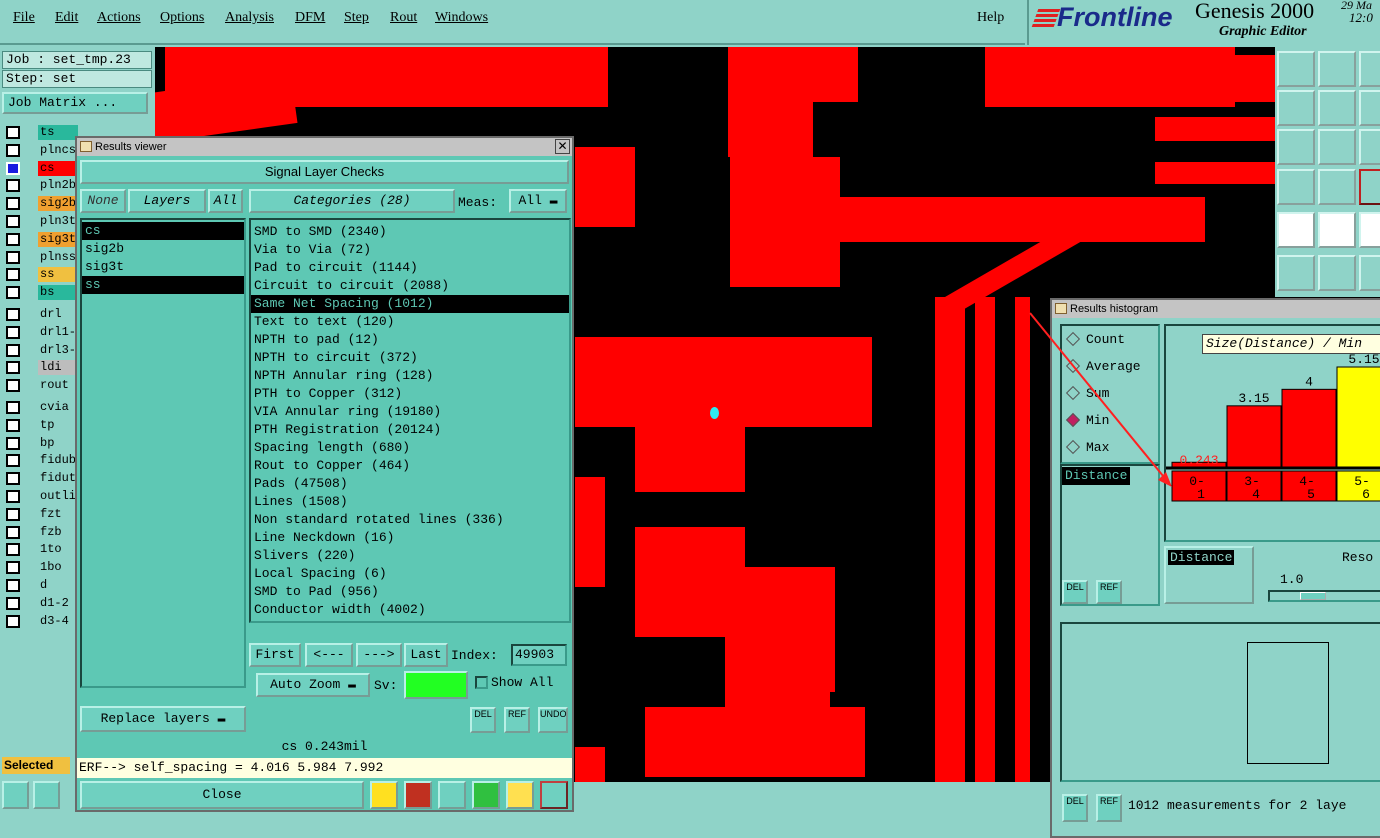 The width and height of the screenshot is (1380, 838). I want to click on layer-name: d3-4, so click(58, 621).